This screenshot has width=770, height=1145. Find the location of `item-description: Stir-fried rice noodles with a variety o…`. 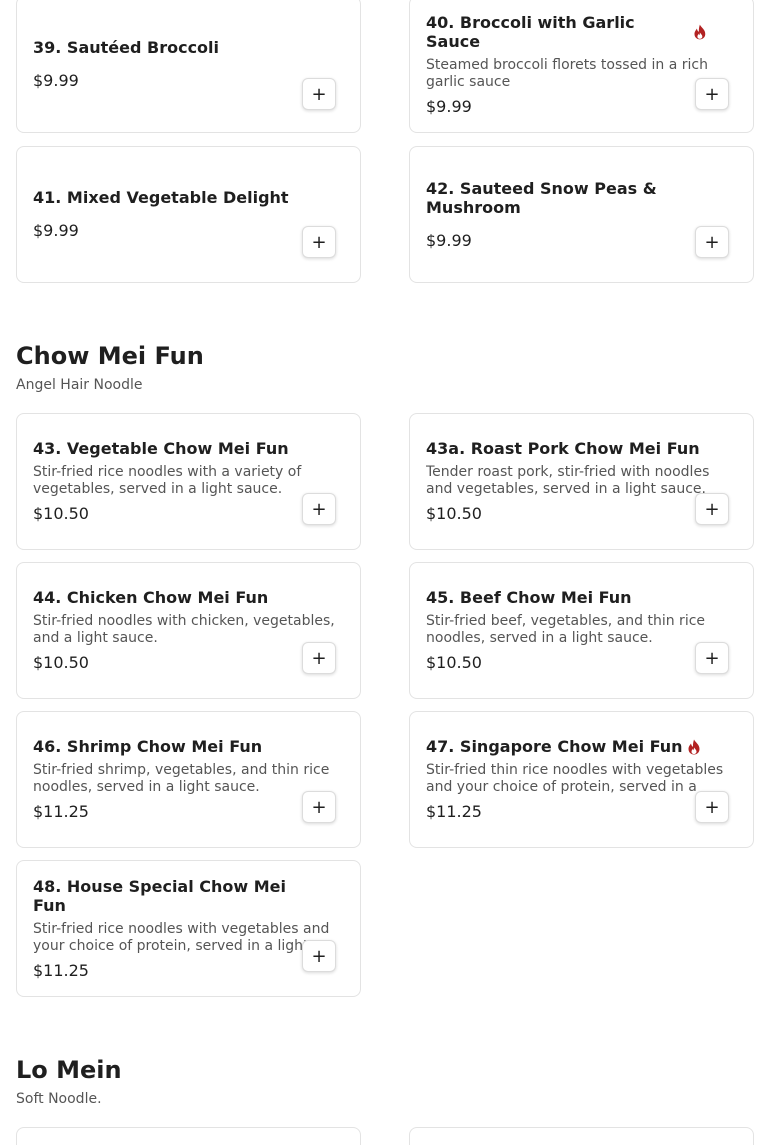

item-description: Stir-fried rice noodles with a variety o… is located at coordinates (167, 480).